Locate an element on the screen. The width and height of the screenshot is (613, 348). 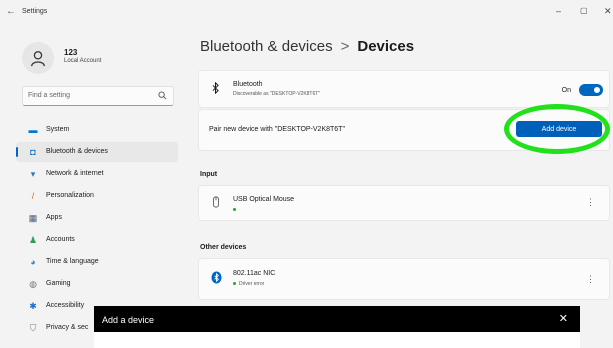
sidebar-item-personalization: / Personalization is located at coordinates (97, 196).